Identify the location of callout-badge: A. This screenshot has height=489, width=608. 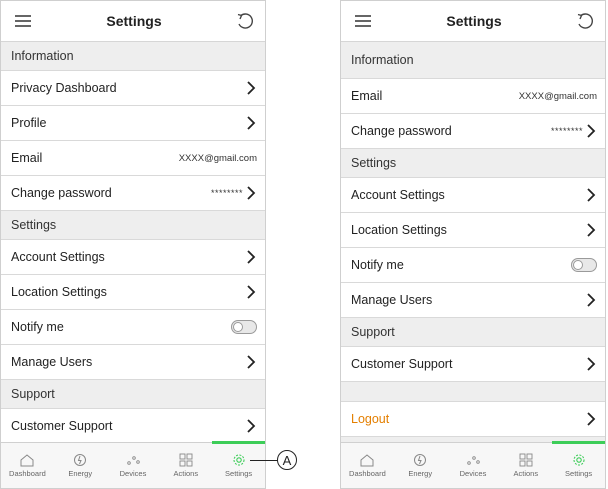
(287, 460).